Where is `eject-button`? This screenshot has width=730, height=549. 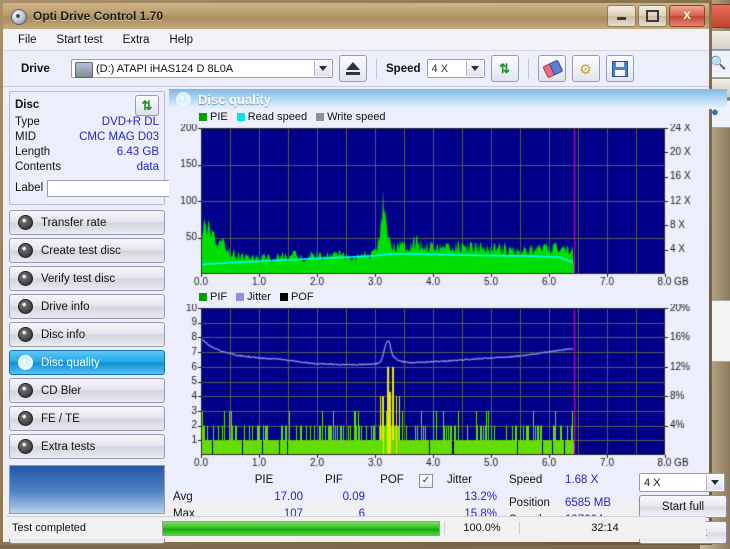
eject-button is located at coordinates (353, 68).